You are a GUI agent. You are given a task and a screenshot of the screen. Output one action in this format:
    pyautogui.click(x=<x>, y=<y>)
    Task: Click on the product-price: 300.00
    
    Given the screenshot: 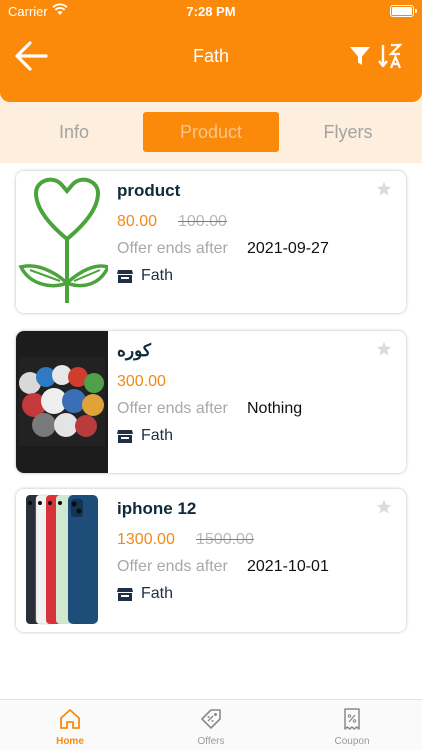 What is the action you would take?
    pyautogui.click(x=141, y=381)
    